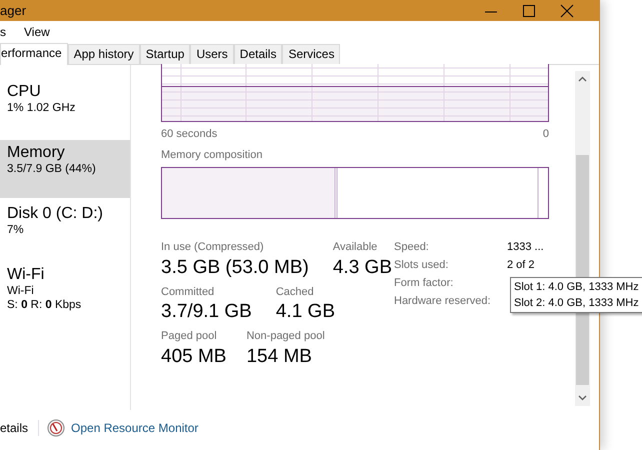 The image size is (642, 450). What do you see at coordinates (362, 268) in the screenshot?
I see `stat-value: 4.3 GB` at bounding box center [362, 268].